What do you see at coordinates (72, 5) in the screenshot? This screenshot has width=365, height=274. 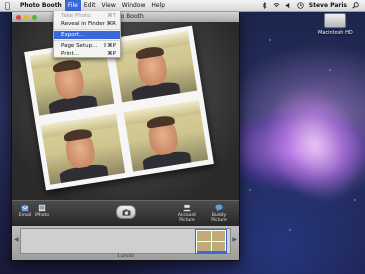 I see `menu-file: File` at bounding box center [72, 5].